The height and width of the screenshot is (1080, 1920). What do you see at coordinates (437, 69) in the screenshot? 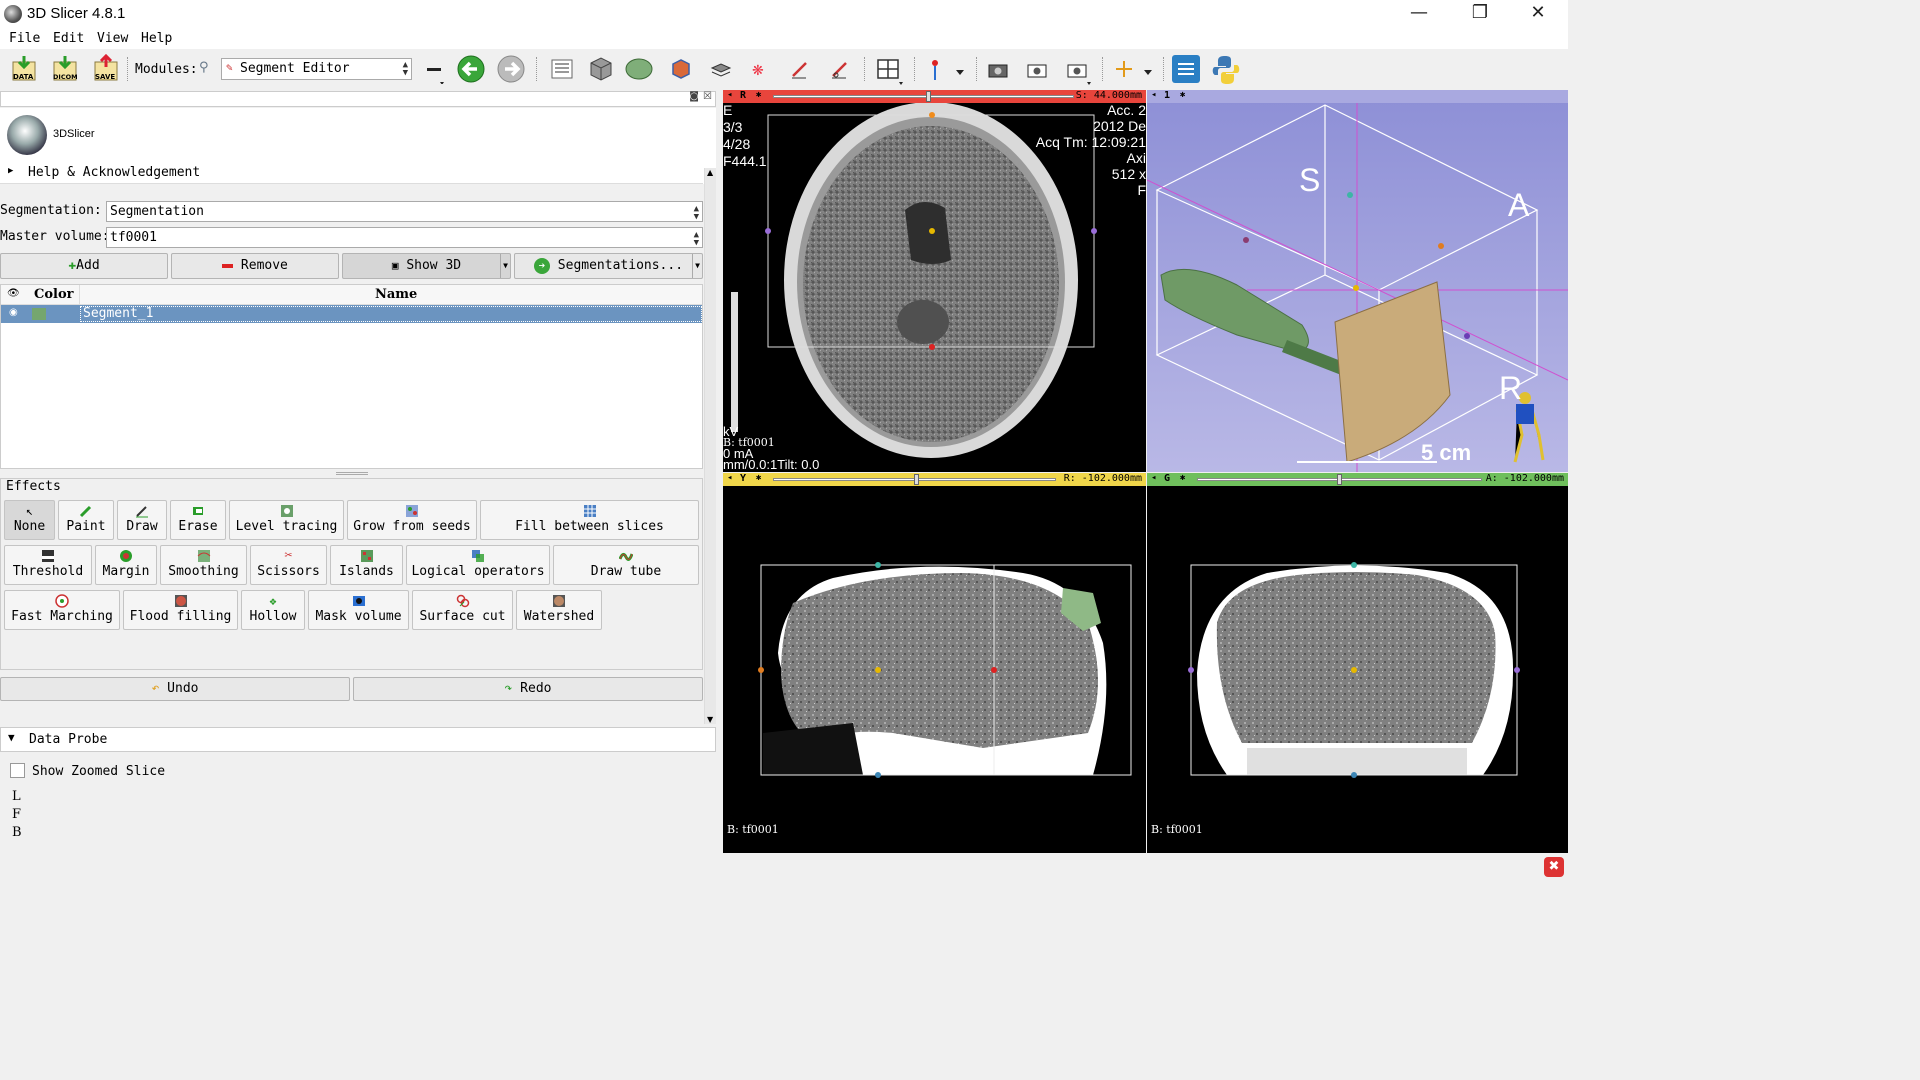
I see `module-history-button` at bounding box center [437, 69].